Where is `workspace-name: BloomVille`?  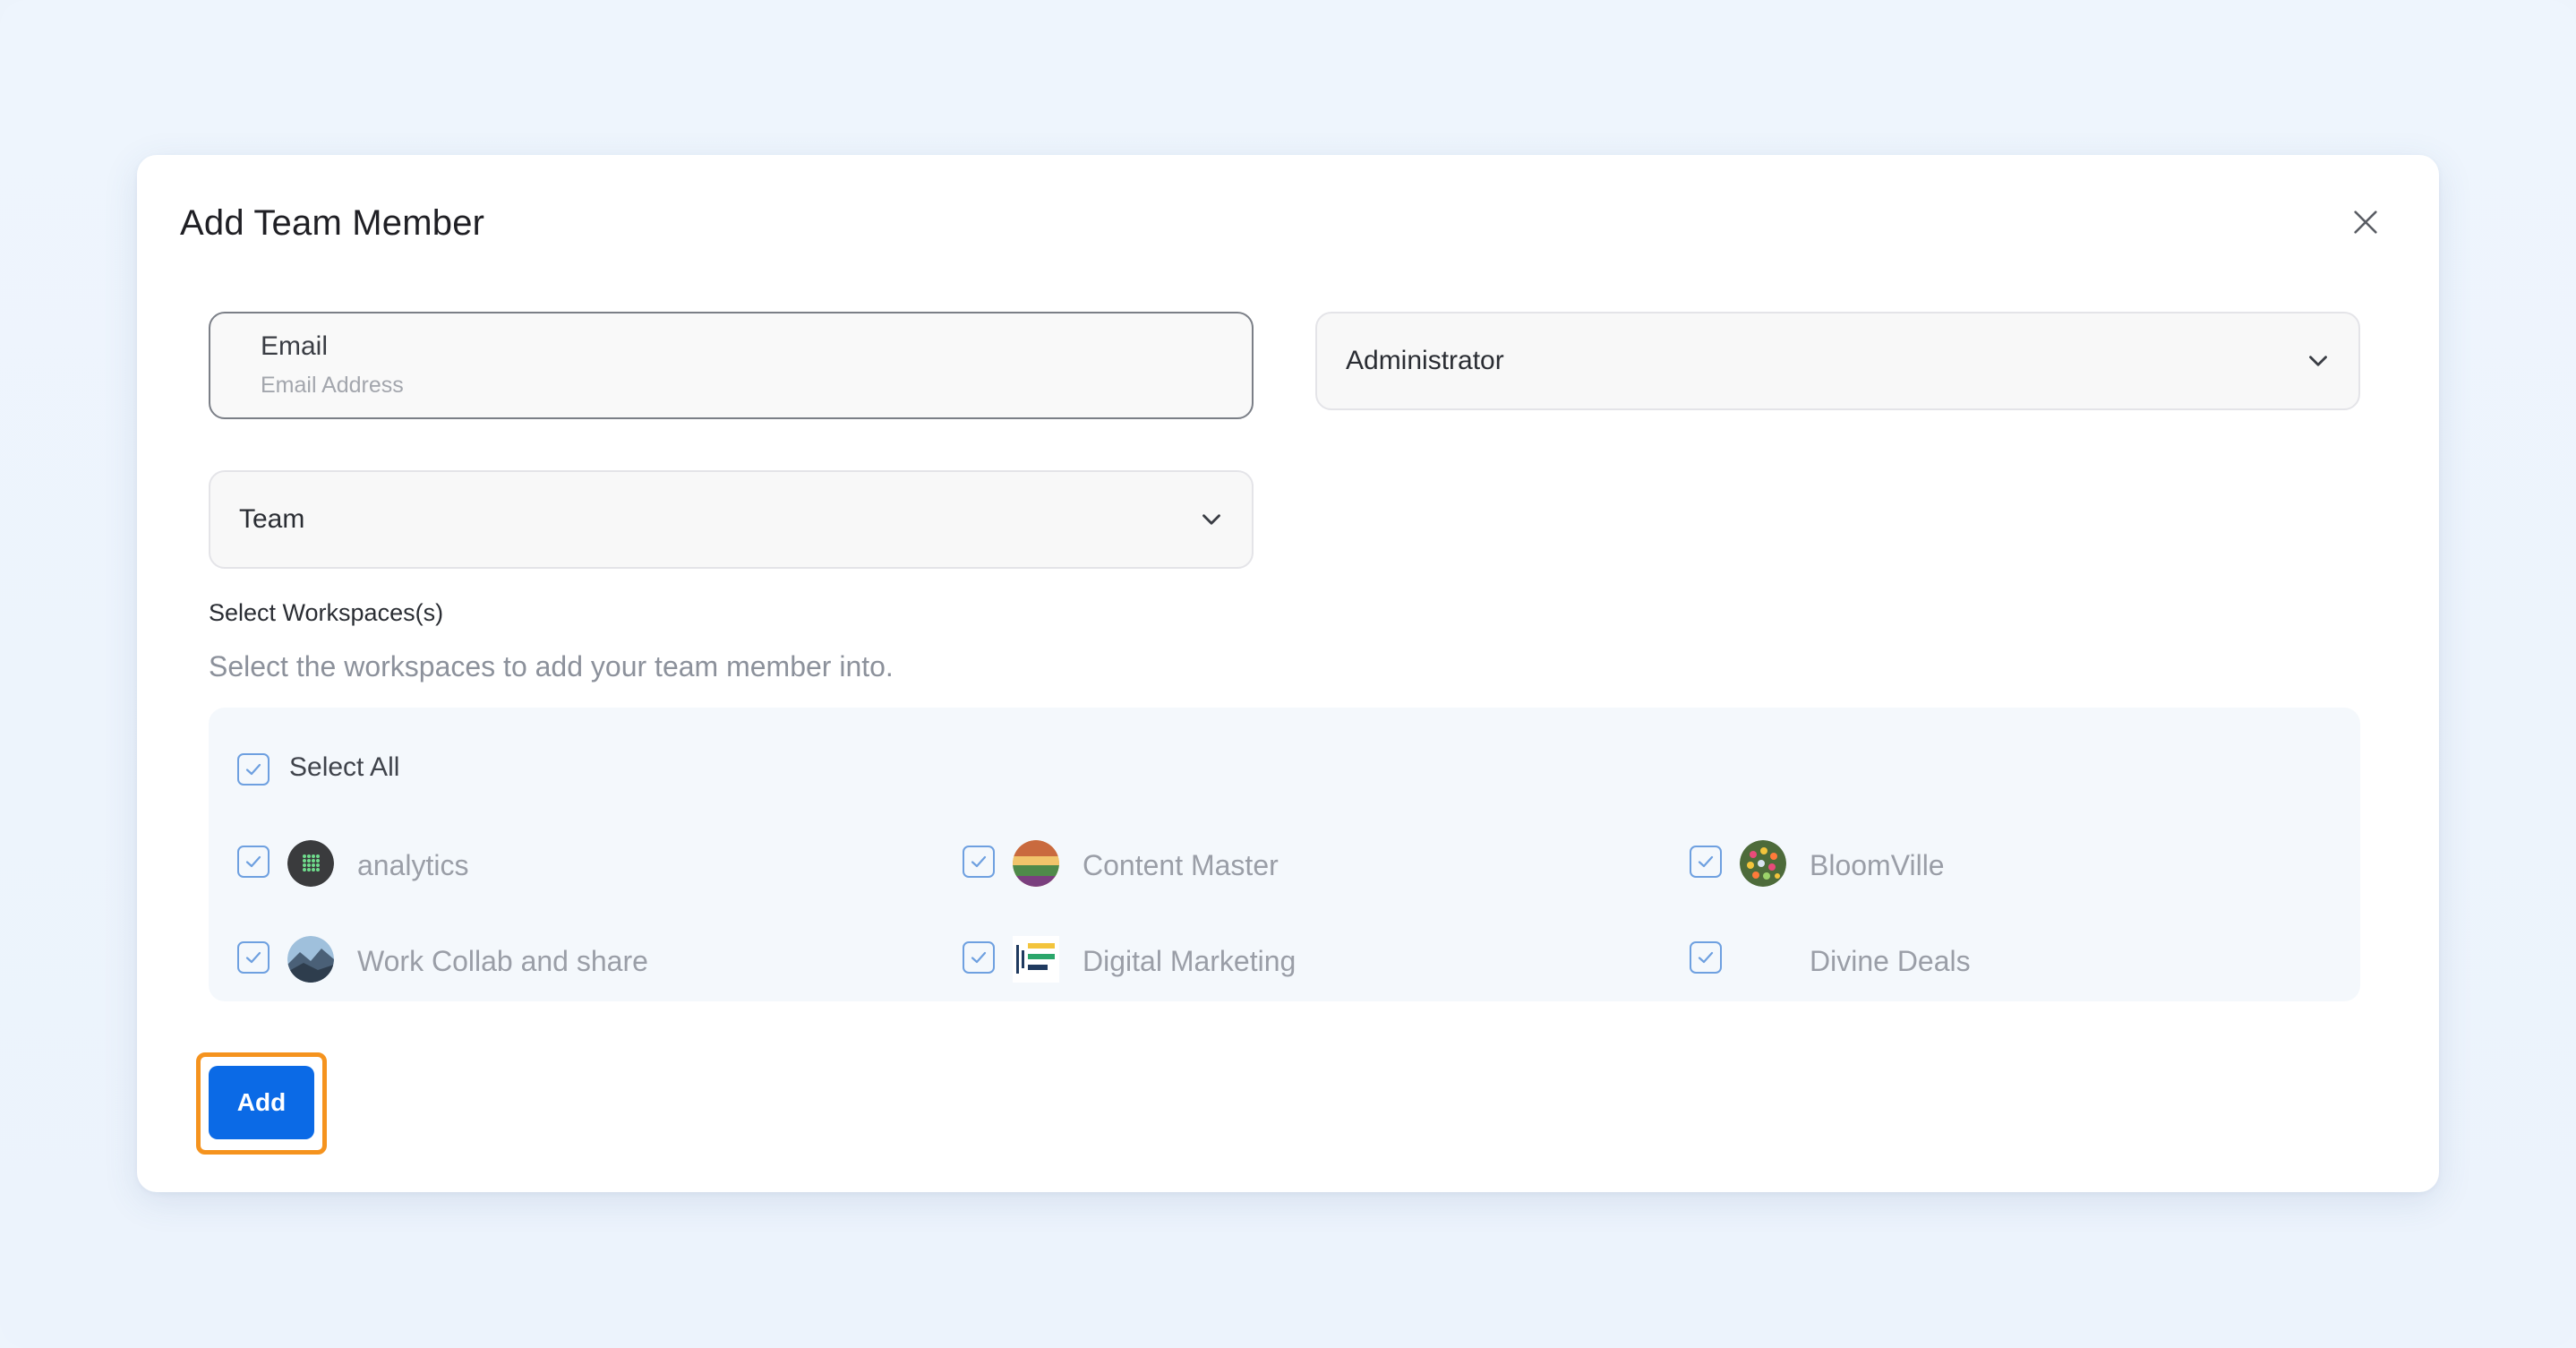
workspace-name: BloomVille is located at coordinates (1878, 865).